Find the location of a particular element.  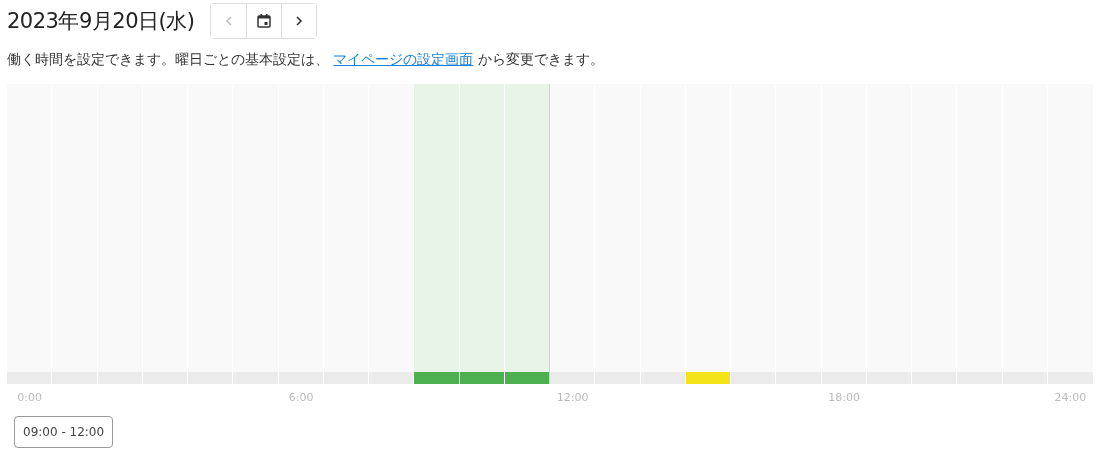

time-range-button: 09:00 - 12:00 is located at coordinates (64, 432).